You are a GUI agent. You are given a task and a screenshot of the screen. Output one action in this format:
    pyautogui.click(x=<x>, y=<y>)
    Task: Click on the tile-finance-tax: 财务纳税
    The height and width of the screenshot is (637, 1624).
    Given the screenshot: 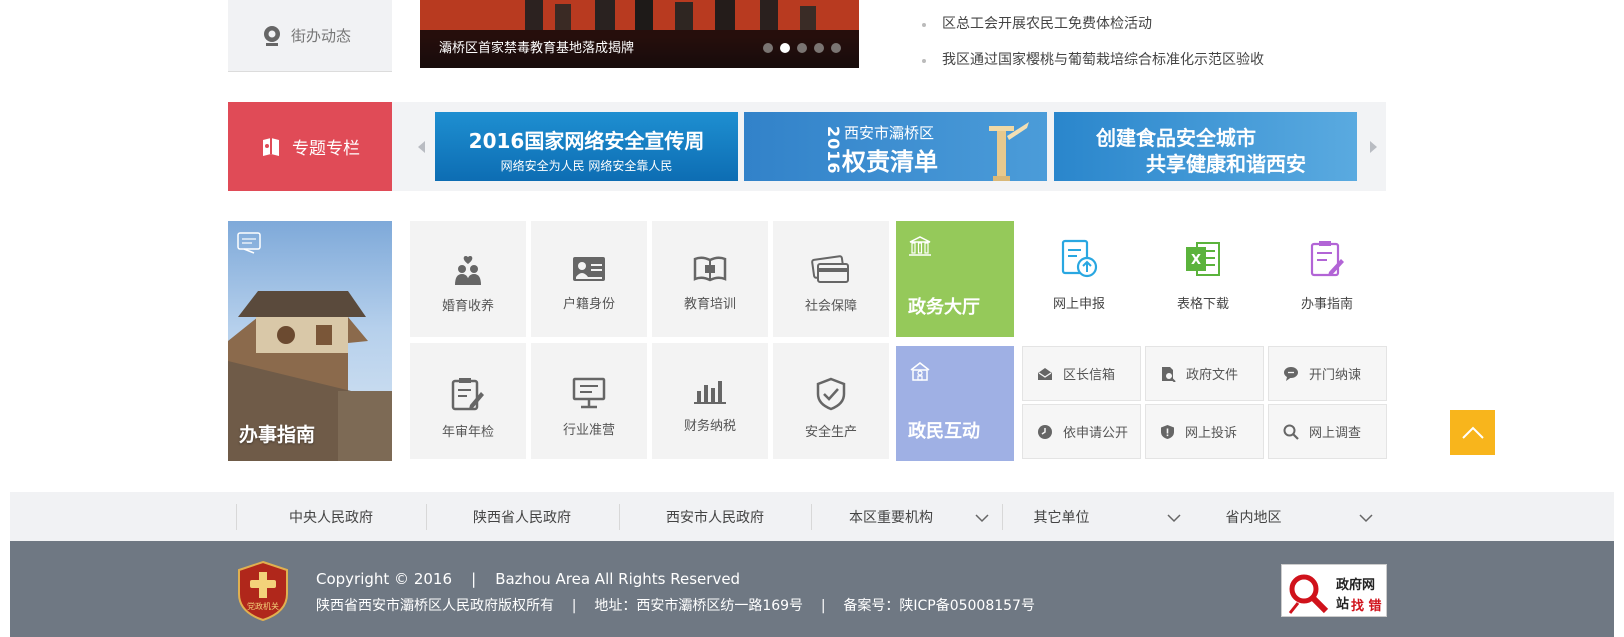 What is the action you would take?
    pyautogui.click(x=710, y=401)
    